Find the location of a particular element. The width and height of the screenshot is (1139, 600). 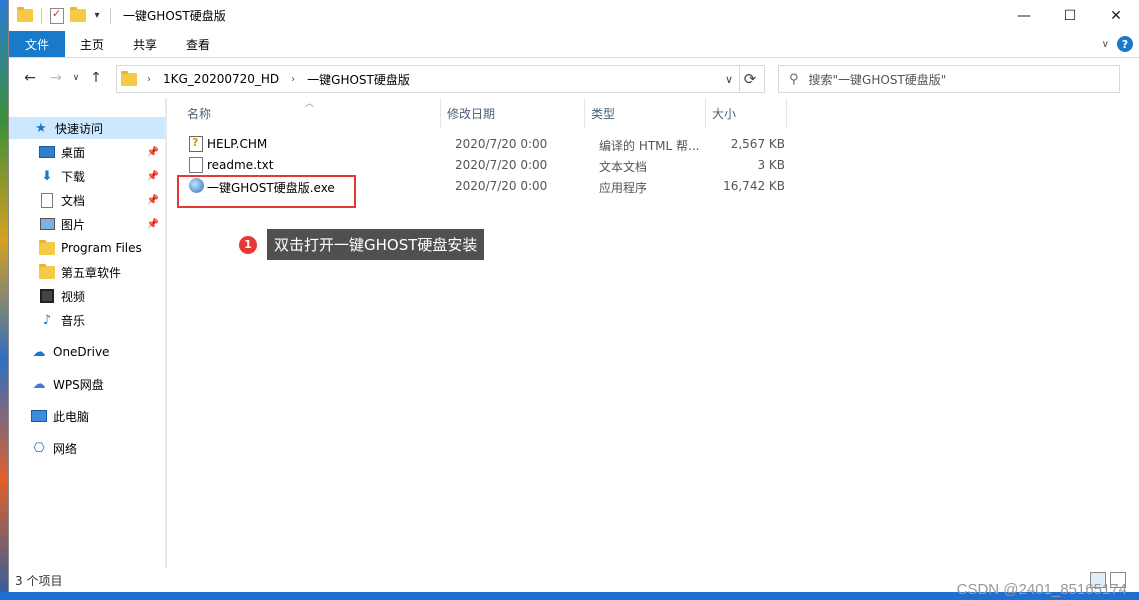

quick-access-toolbar: ▾ is located at coordinates (61, 15).